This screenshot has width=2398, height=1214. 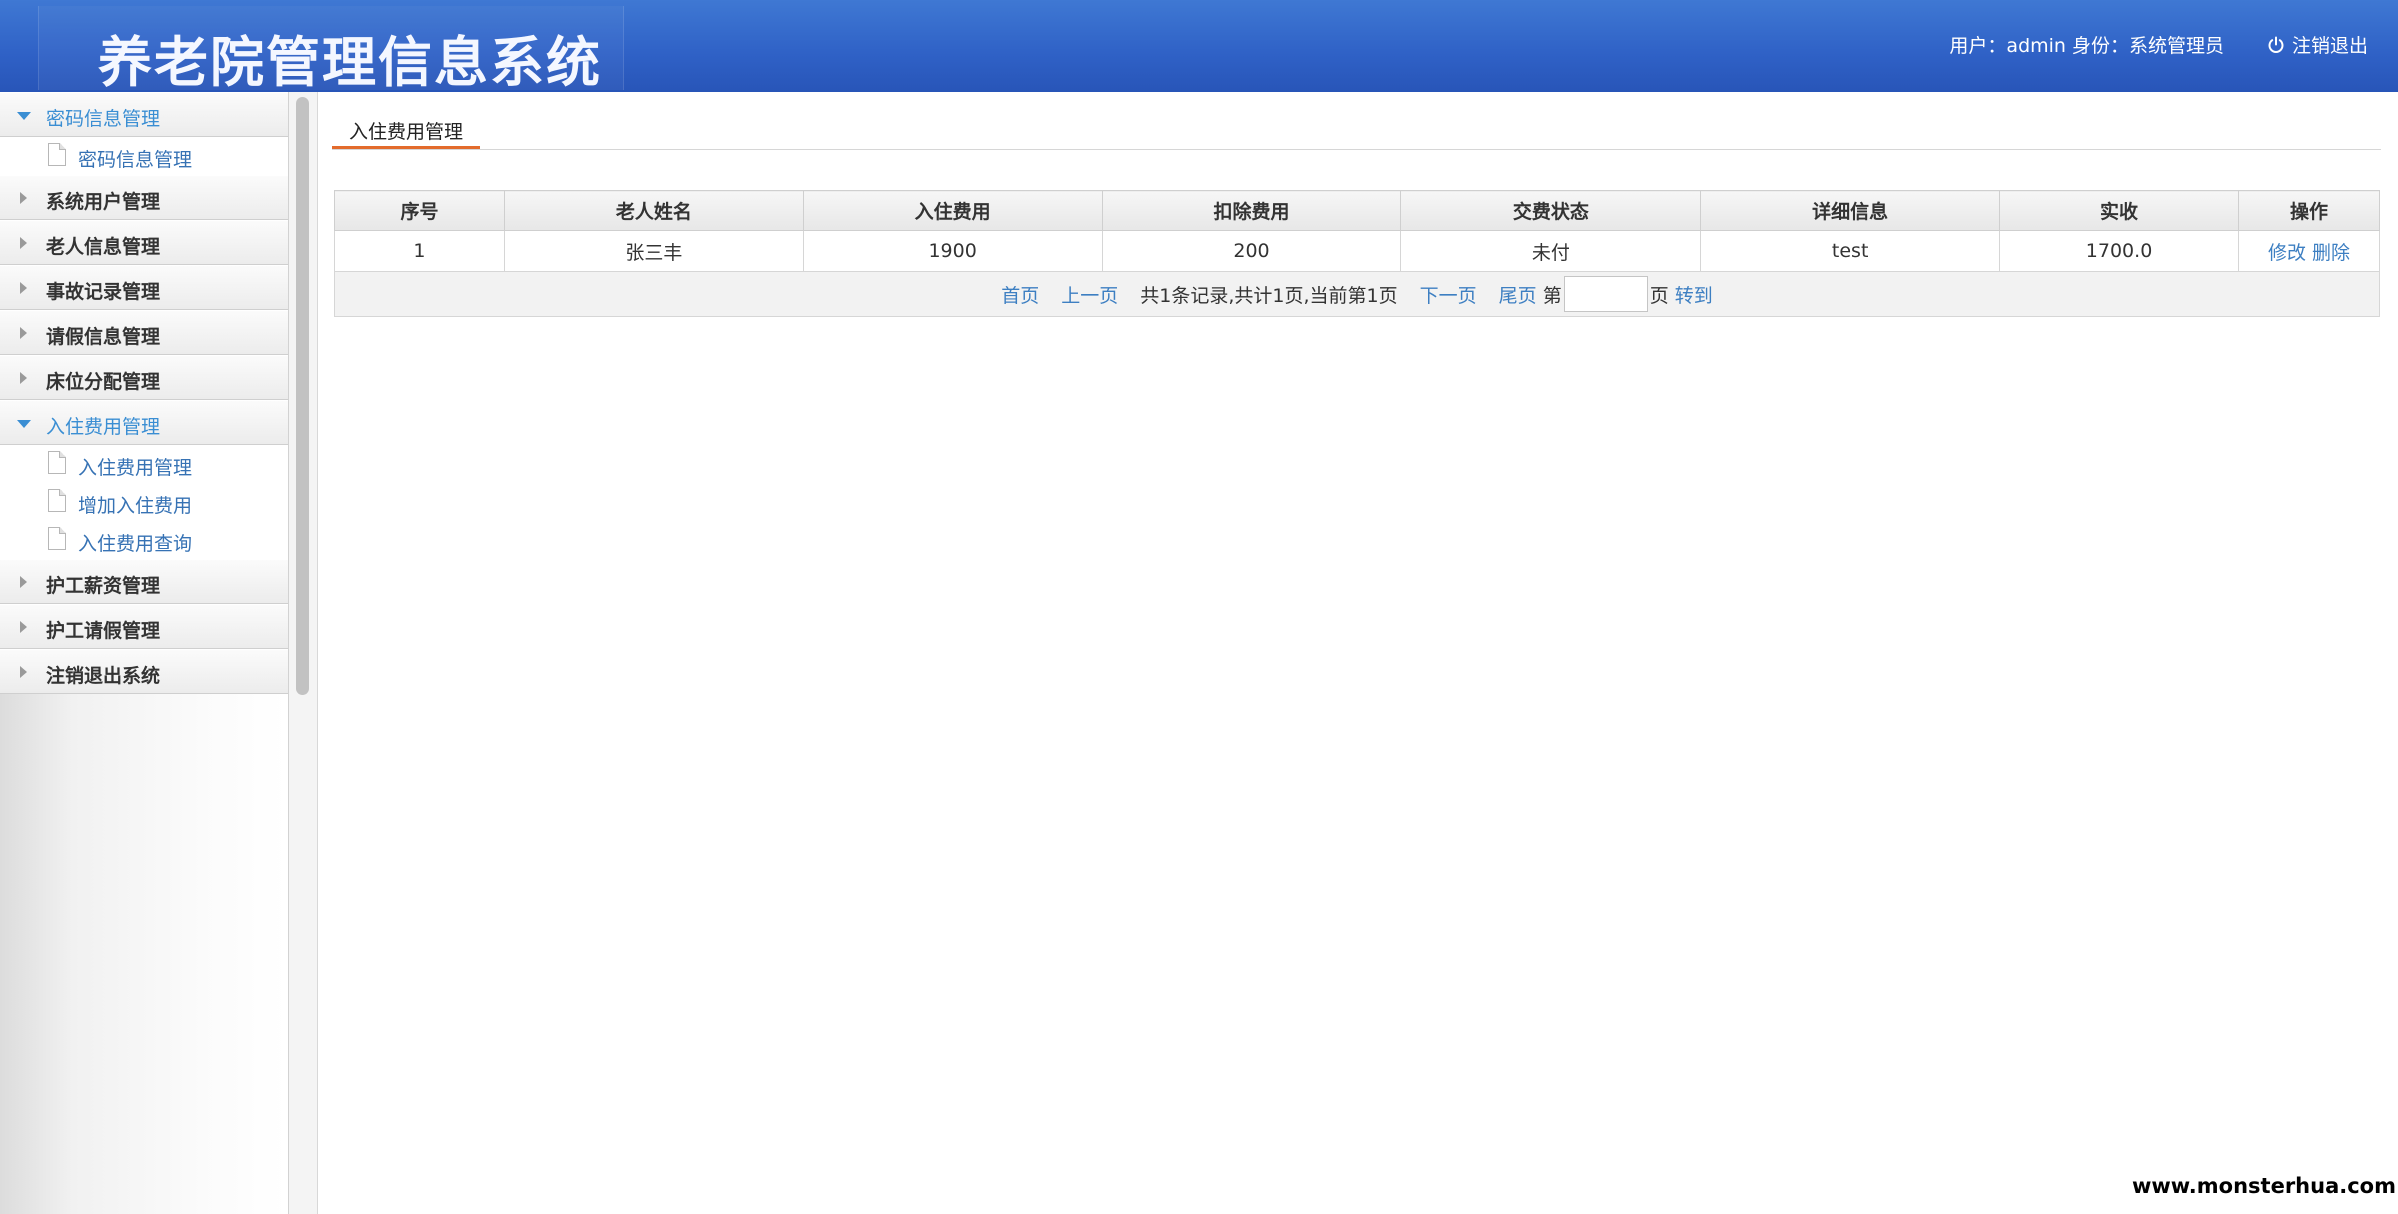 What do you see at coordinates (1850, 251) in the screenshot?
I see `cell-detail: test` at bounding box center [1850, 251].